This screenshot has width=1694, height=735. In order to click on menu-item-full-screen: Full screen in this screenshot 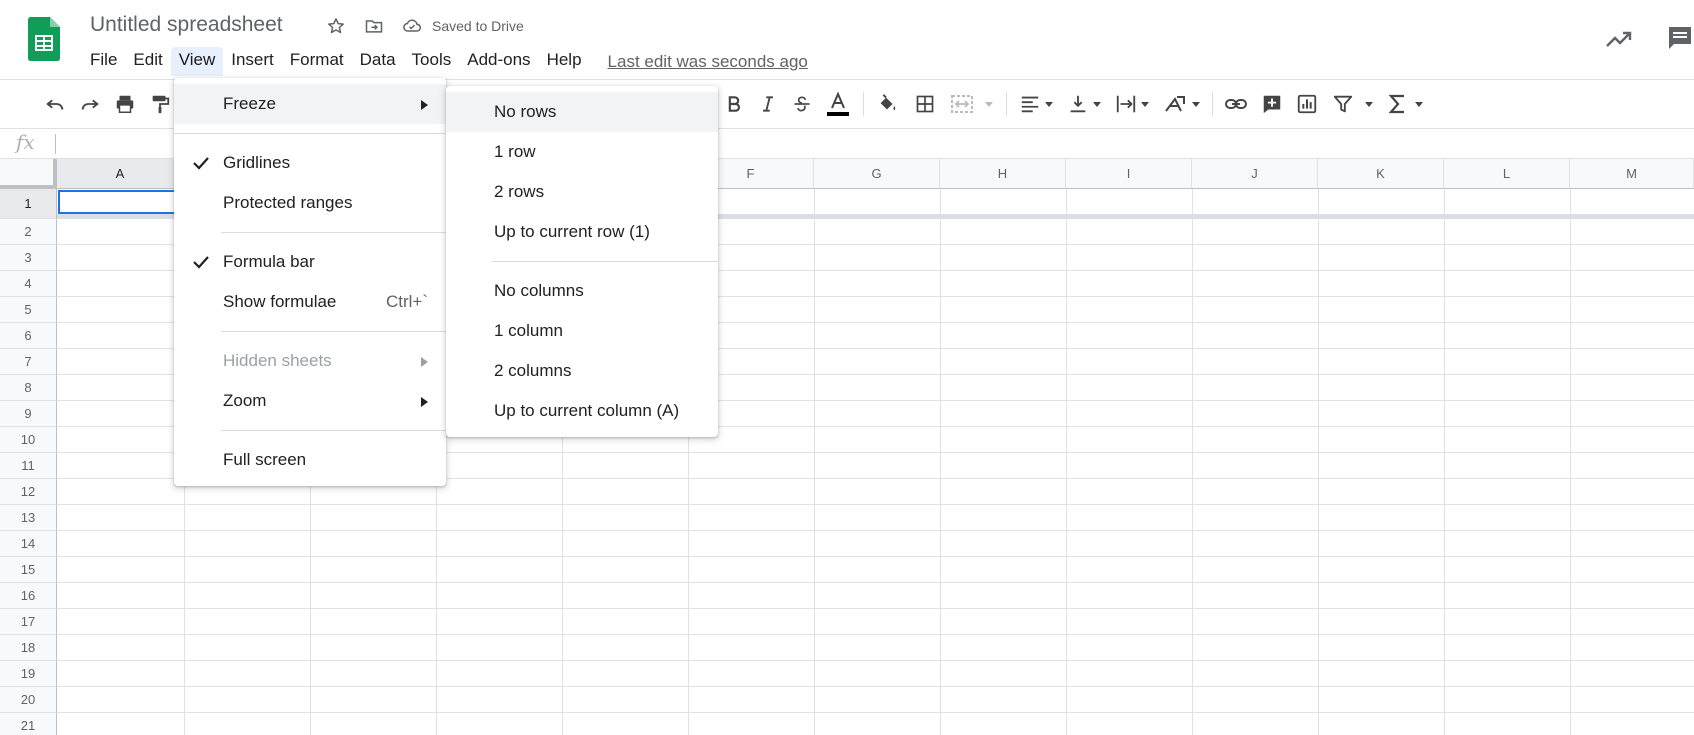, I will do `click(310, 460)`.